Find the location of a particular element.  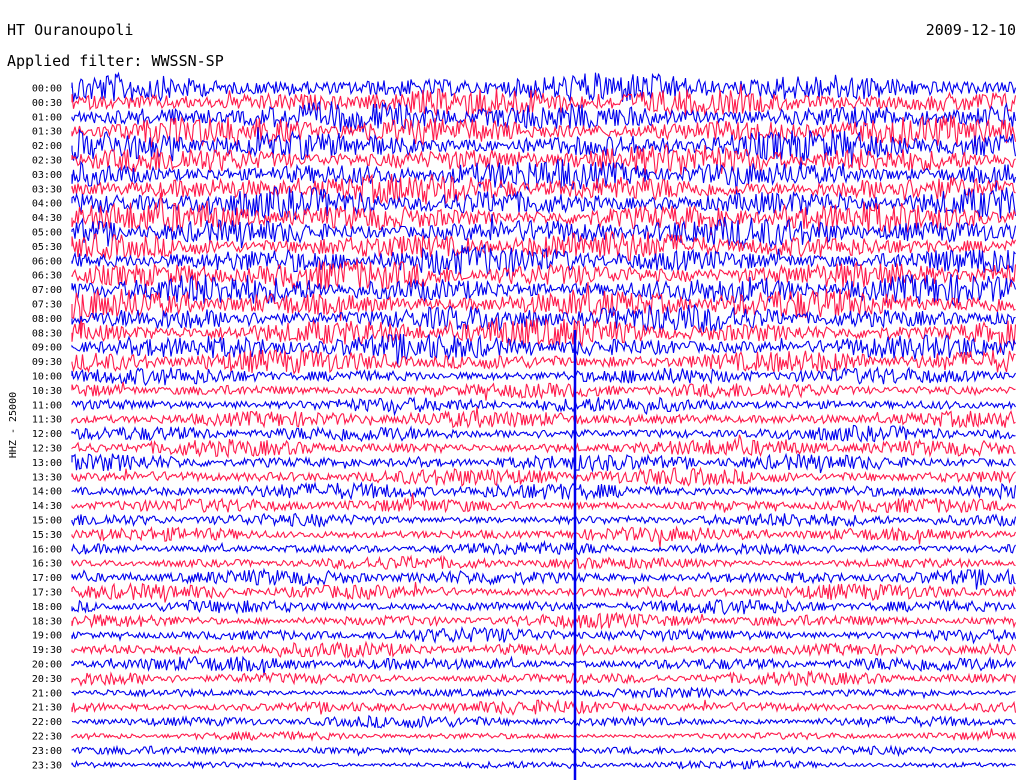

trace-row-1930 is located at coordinates (544, 649).